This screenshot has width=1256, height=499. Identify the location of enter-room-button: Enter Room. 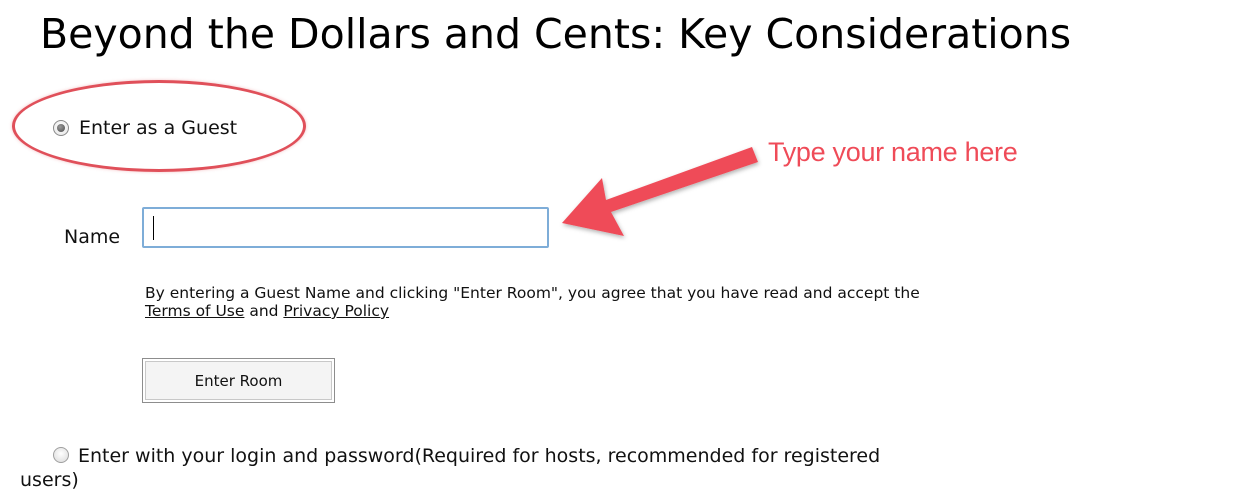
(238, 380).